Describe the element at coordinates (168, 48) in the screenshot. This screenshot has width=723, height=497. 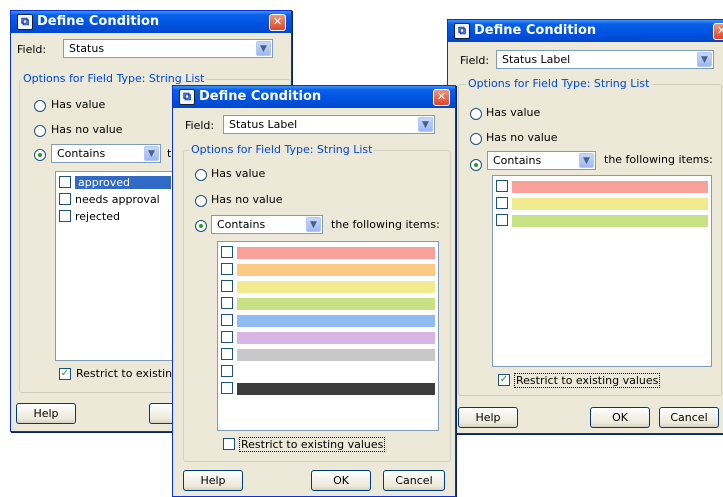
I see `field-select: Status ▼` at that location.